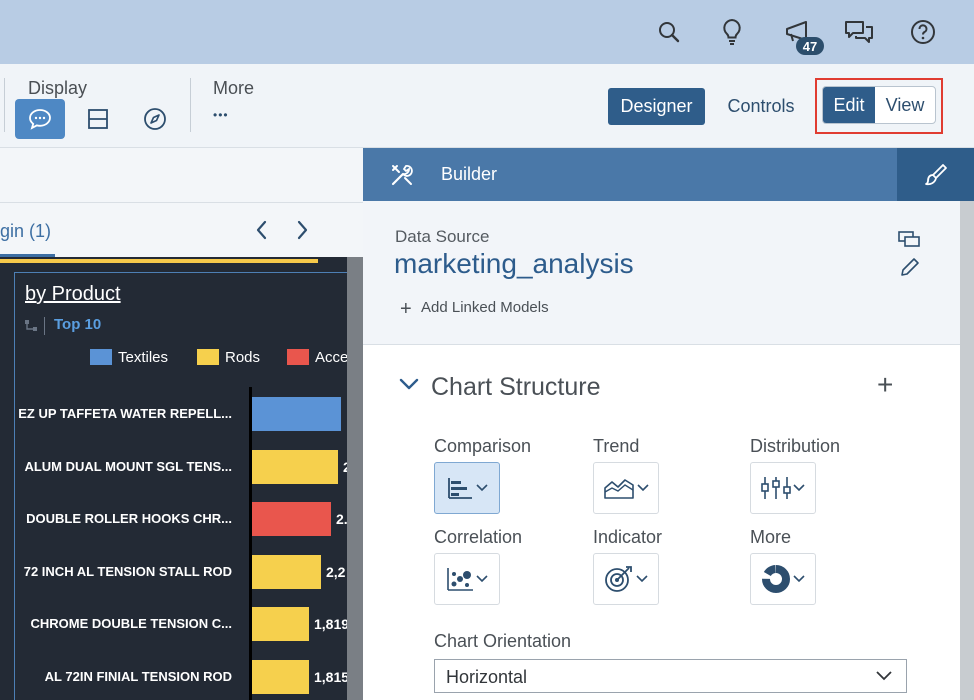  I want to click on edit-mode-button: Edit, so click(849, 105).